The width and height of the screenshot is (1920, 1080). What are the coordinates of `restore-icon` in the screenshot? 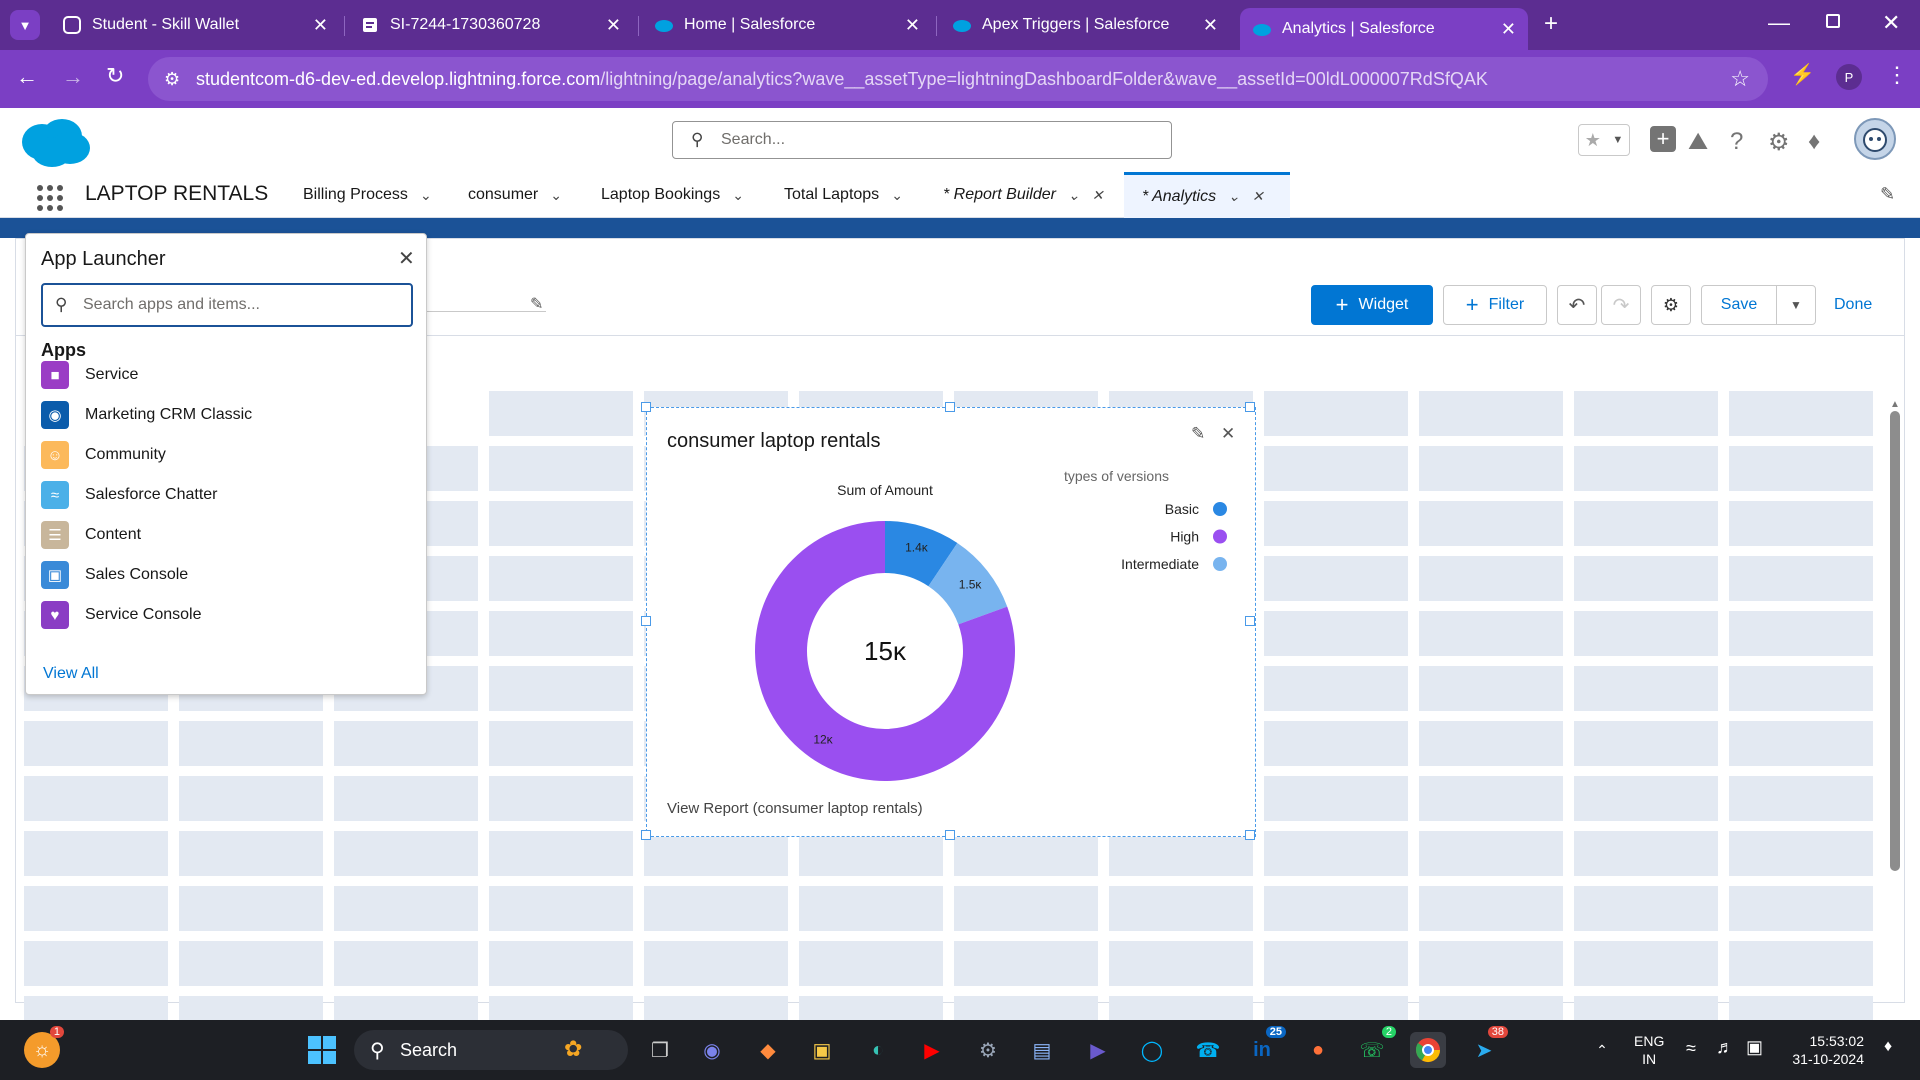 It's located at (1833, 21).